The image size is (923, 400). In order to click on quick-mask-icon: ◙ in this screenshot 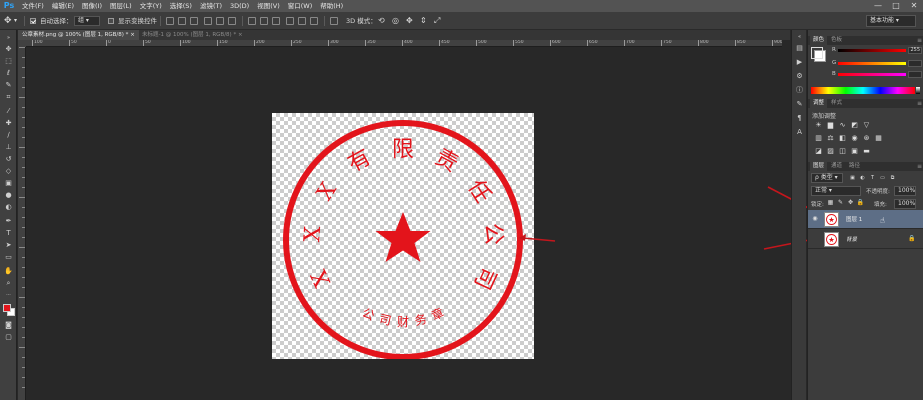, I will do `click(8, 325)`.